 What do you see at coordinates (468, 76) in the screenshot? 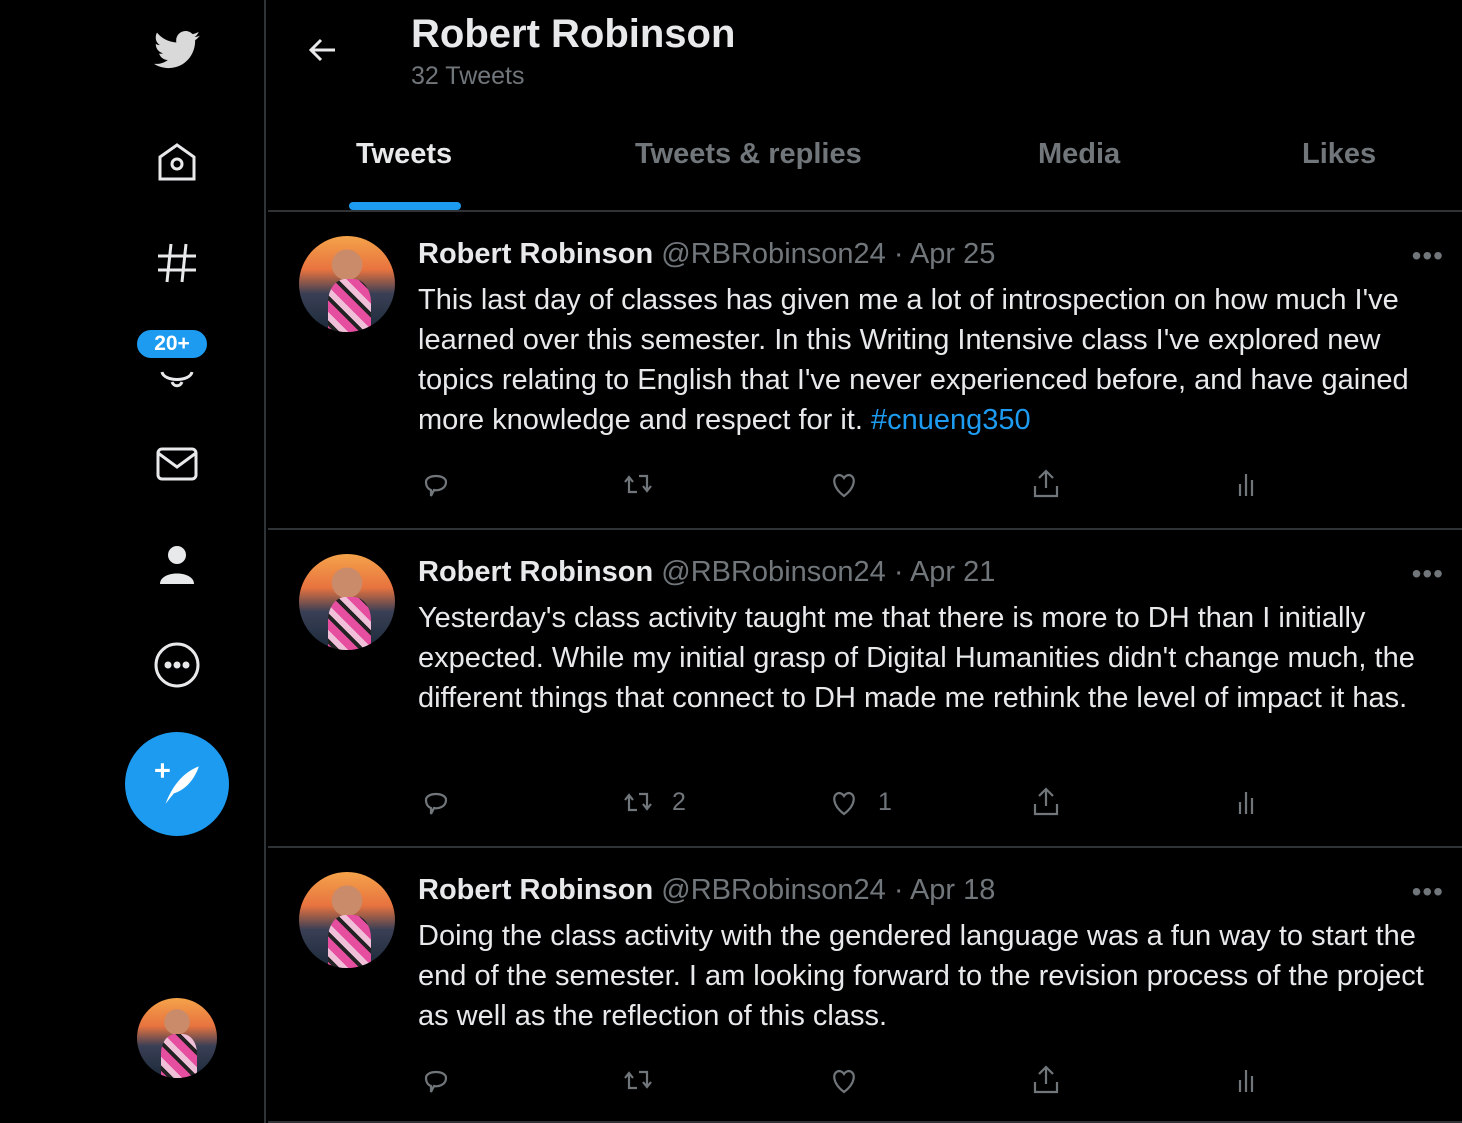
I see `tweet-count: 32 Tweets` at bounding box center [468, 76].